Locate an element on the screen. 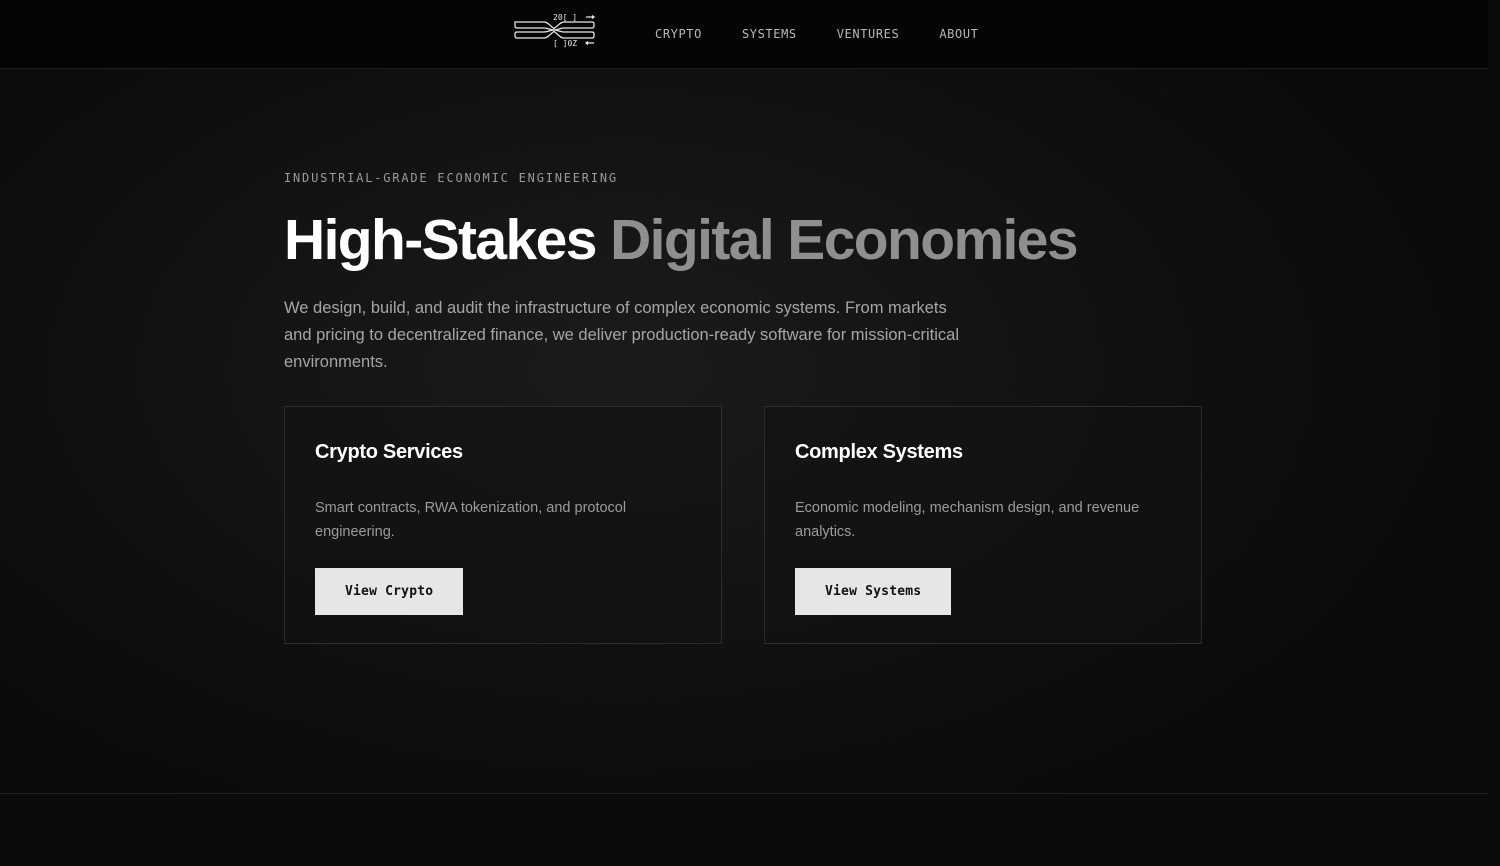  hero-headline: High-Stakes Digital Economies is located at coordinates (681, 240).